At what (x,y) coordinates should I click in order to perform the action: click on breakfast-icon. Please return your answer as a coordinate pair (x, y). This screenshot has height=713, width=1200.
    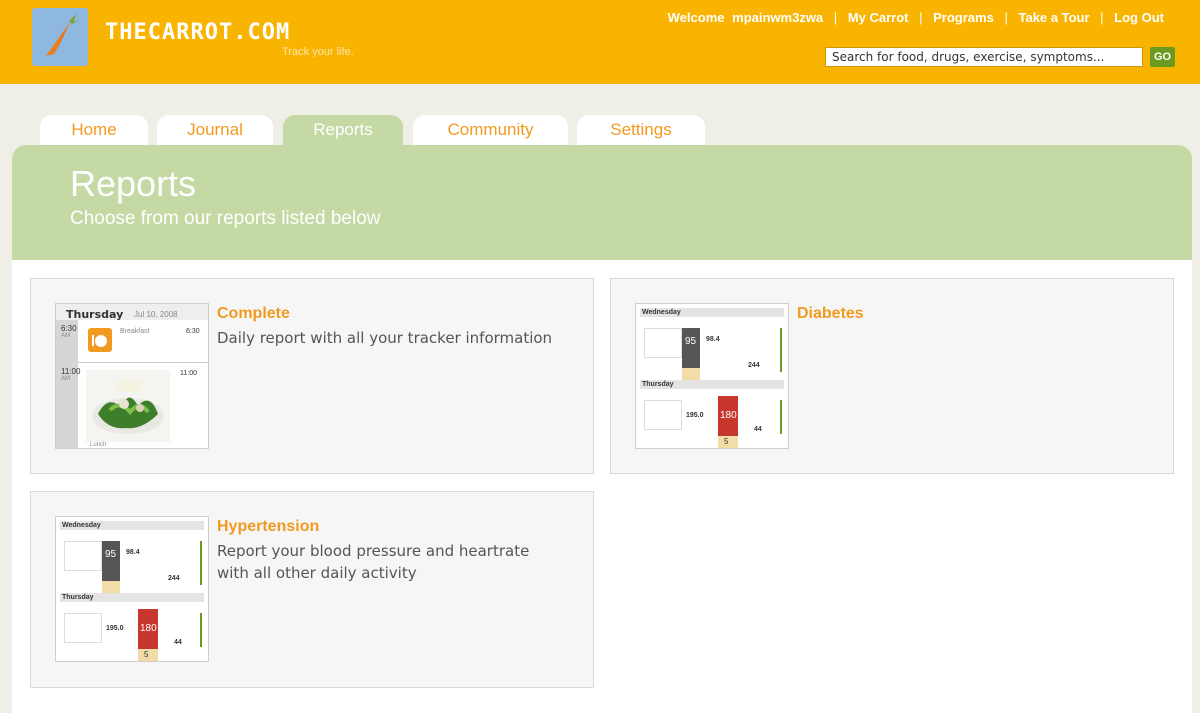
    Looking at the image, I should click on (100, 340).